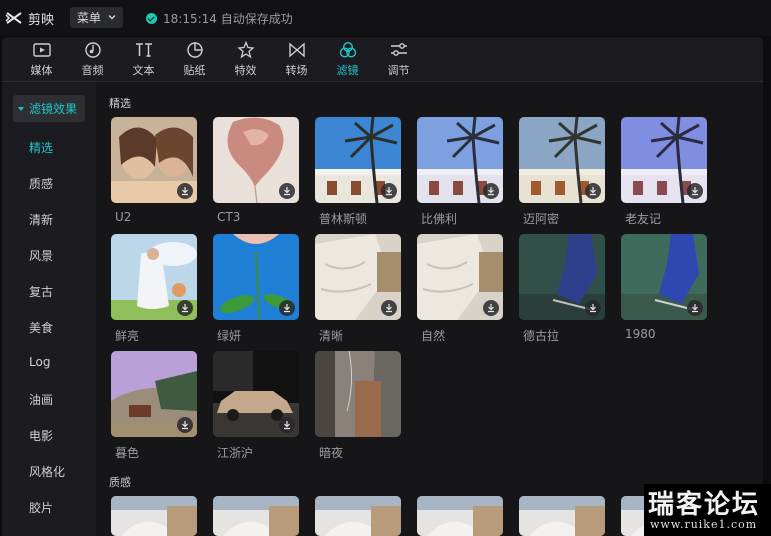 The width and height of the screenshot is (771, 536). What do you see at coordinates (143, 70) in the screenshot?
I see `tab-label: 文本` at bounding box center [143, 70].